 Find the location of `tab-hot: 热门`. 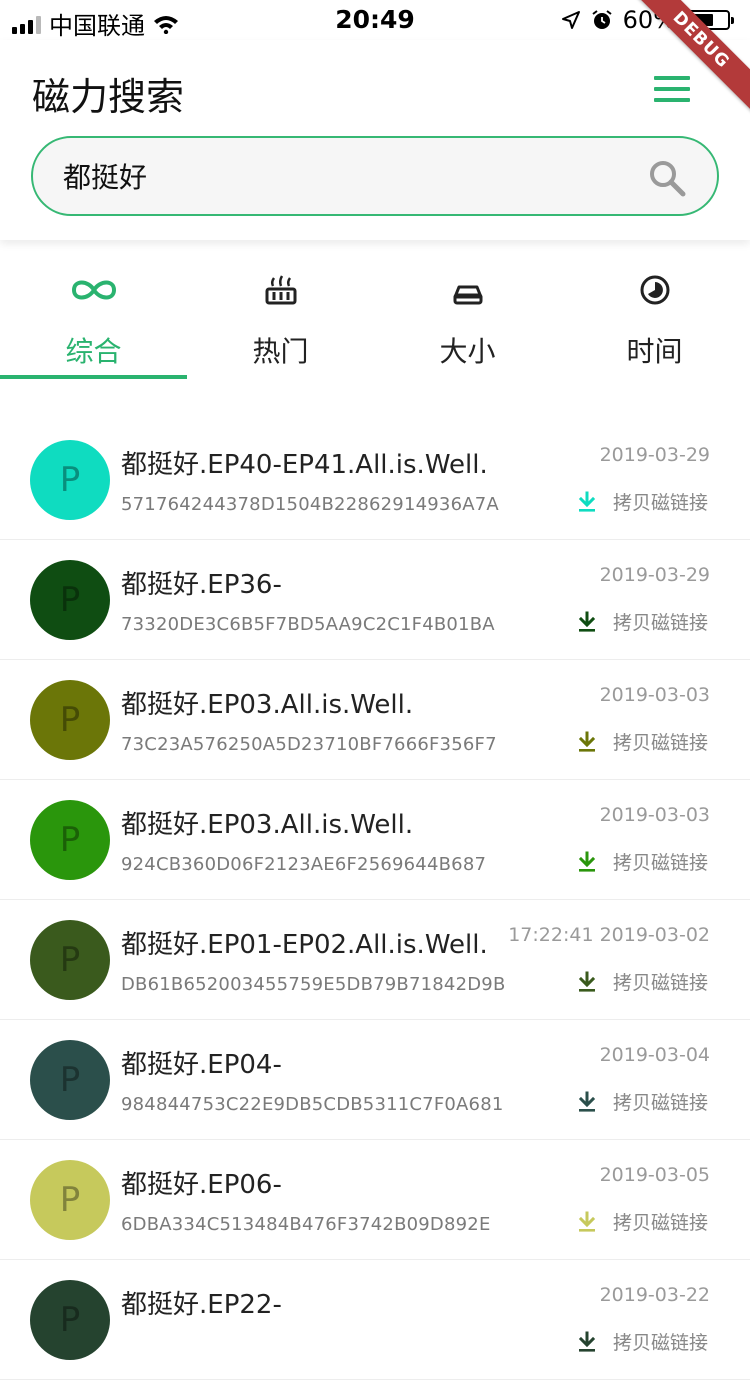

tab-hot: 热门 is located at coordinates (280, 315).